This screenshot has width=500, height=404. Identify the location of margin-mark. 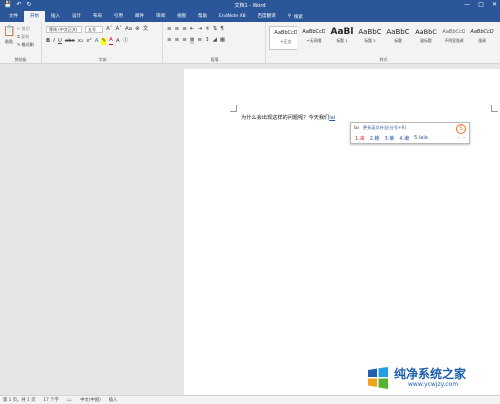
(233, 108).